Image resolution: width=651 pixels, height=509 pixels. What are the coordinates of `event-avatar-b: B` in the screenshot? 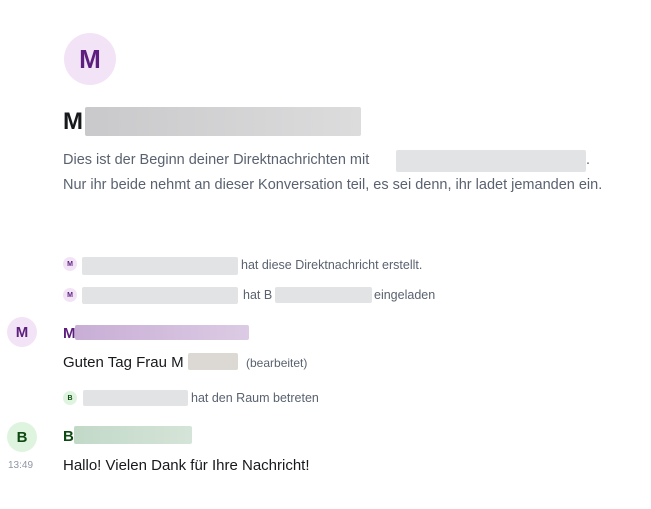 It's located at (70, 398).